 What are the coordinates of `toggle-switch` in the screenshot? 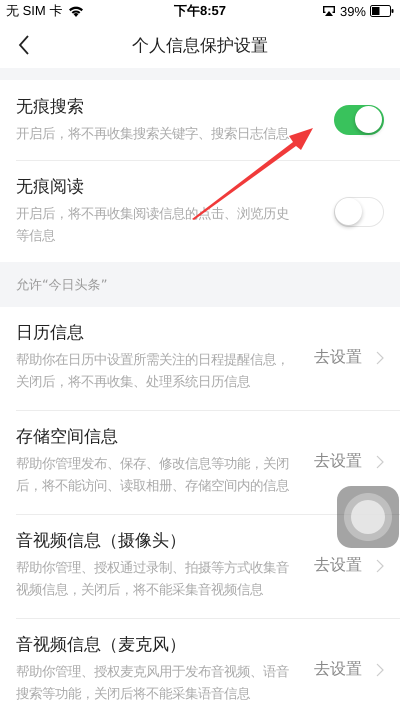 It's located at (359, 120).